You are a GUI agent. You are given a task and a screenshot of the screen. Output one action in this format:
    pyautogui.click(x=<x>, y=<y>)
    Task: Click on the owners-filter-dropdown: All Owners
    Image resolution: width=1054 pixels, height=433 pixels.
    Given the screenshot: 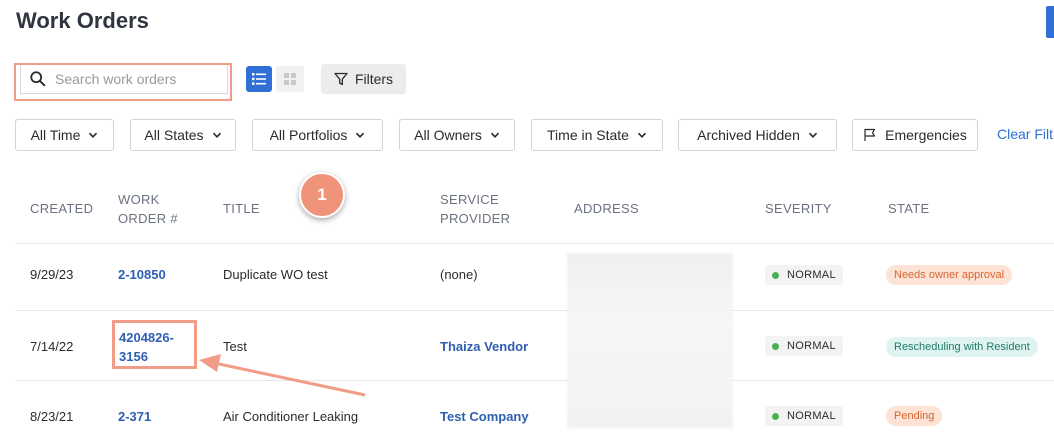 What is the action you would take?
    pyautogui.click(x=457, y=135)
    